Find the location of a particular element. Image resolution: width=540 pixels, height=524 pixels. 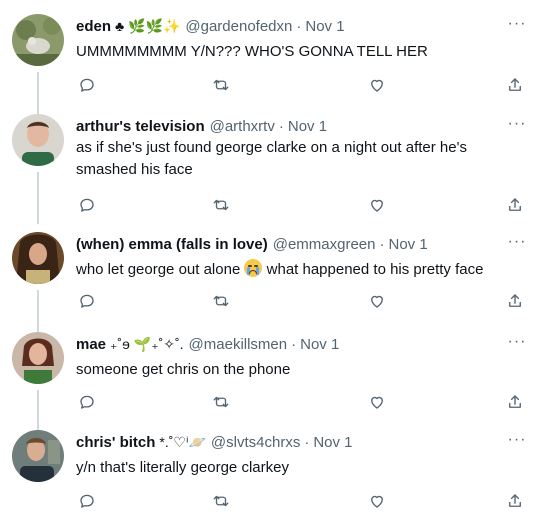

name-decoration: *.˚♡ⁱ🪐 is located at coordinates (182, 441).